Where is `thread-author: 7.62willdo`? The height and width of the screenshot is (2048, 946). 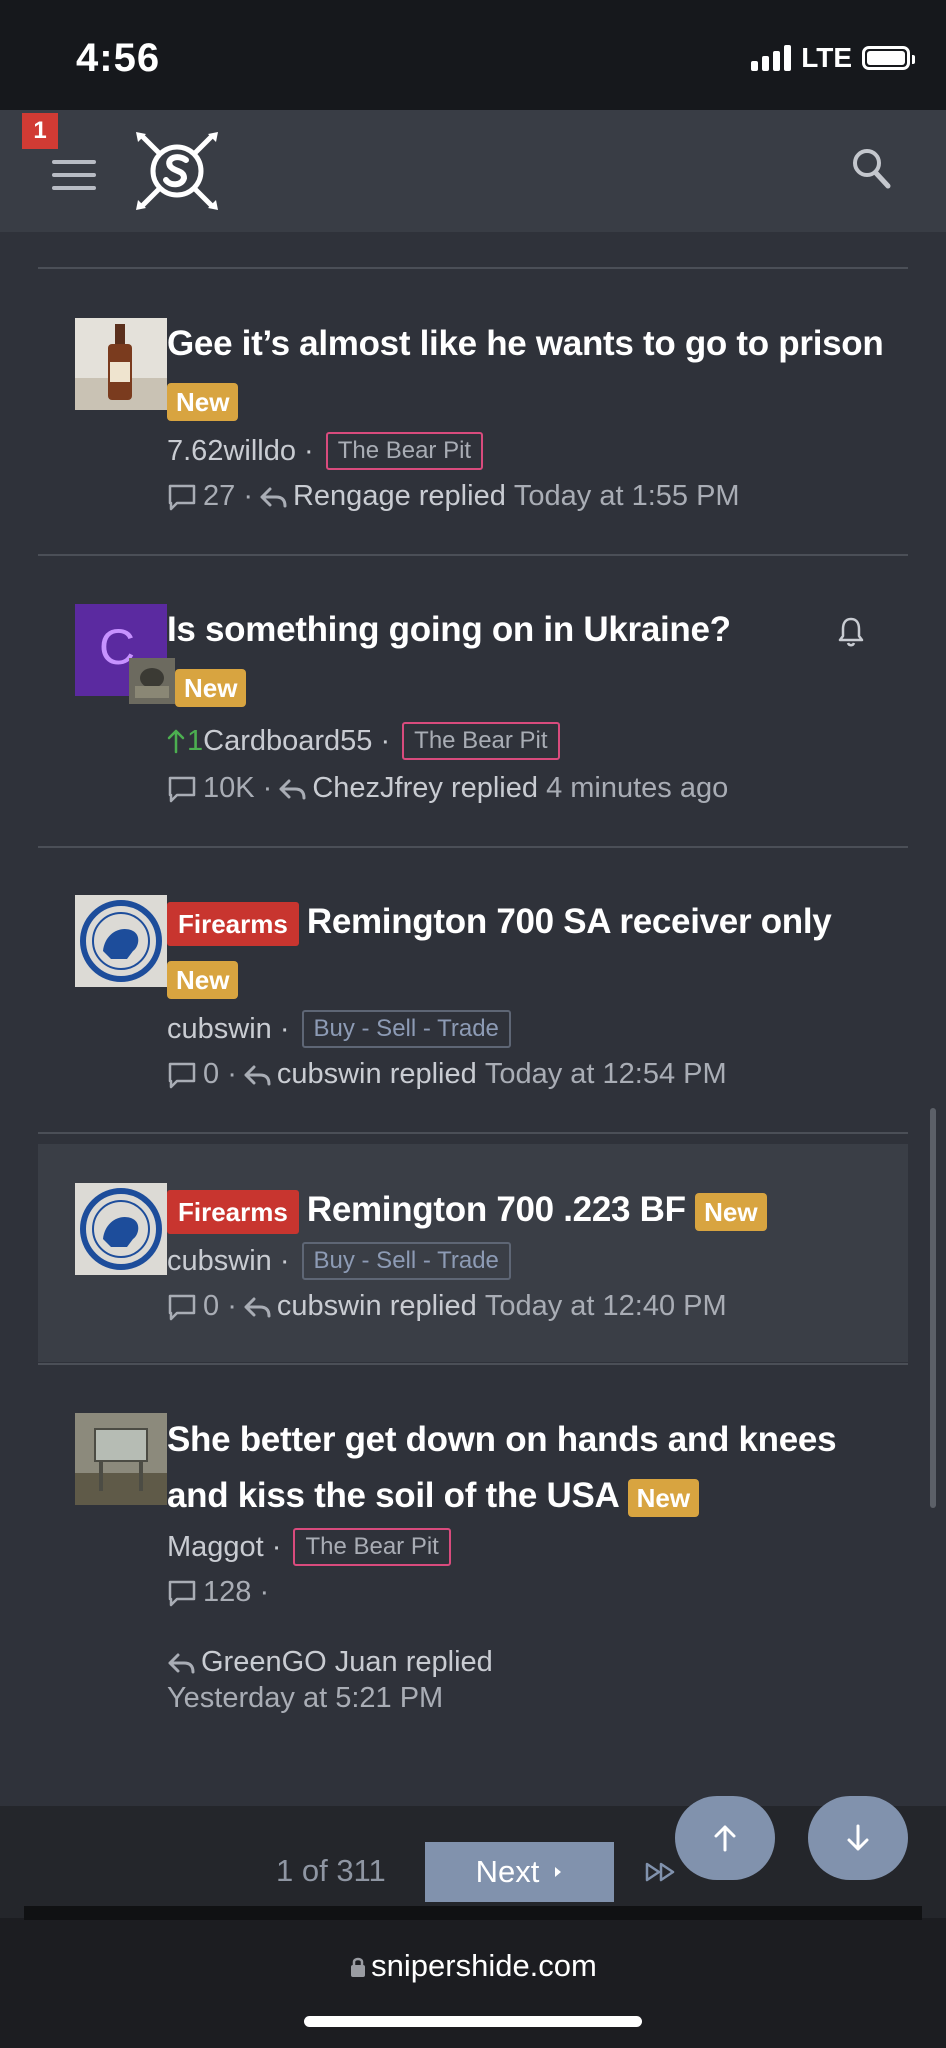
thread-author: 7.62willdo is located at coordinates (231, 451).